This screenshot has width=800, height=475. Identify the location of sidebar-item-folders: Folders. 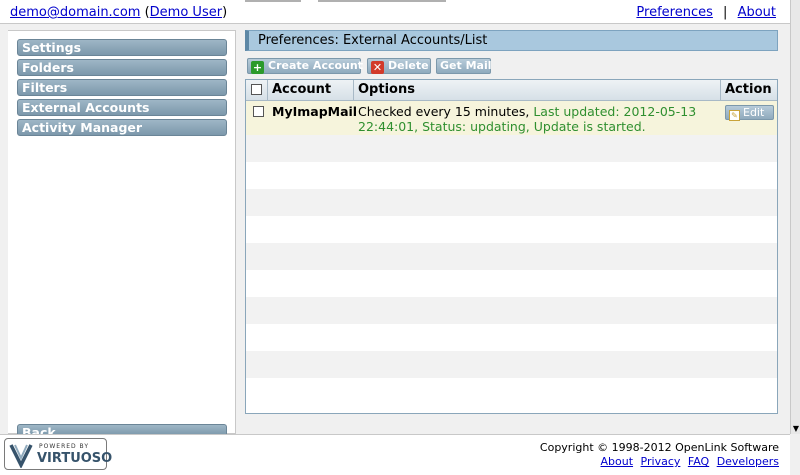
(122, 67).